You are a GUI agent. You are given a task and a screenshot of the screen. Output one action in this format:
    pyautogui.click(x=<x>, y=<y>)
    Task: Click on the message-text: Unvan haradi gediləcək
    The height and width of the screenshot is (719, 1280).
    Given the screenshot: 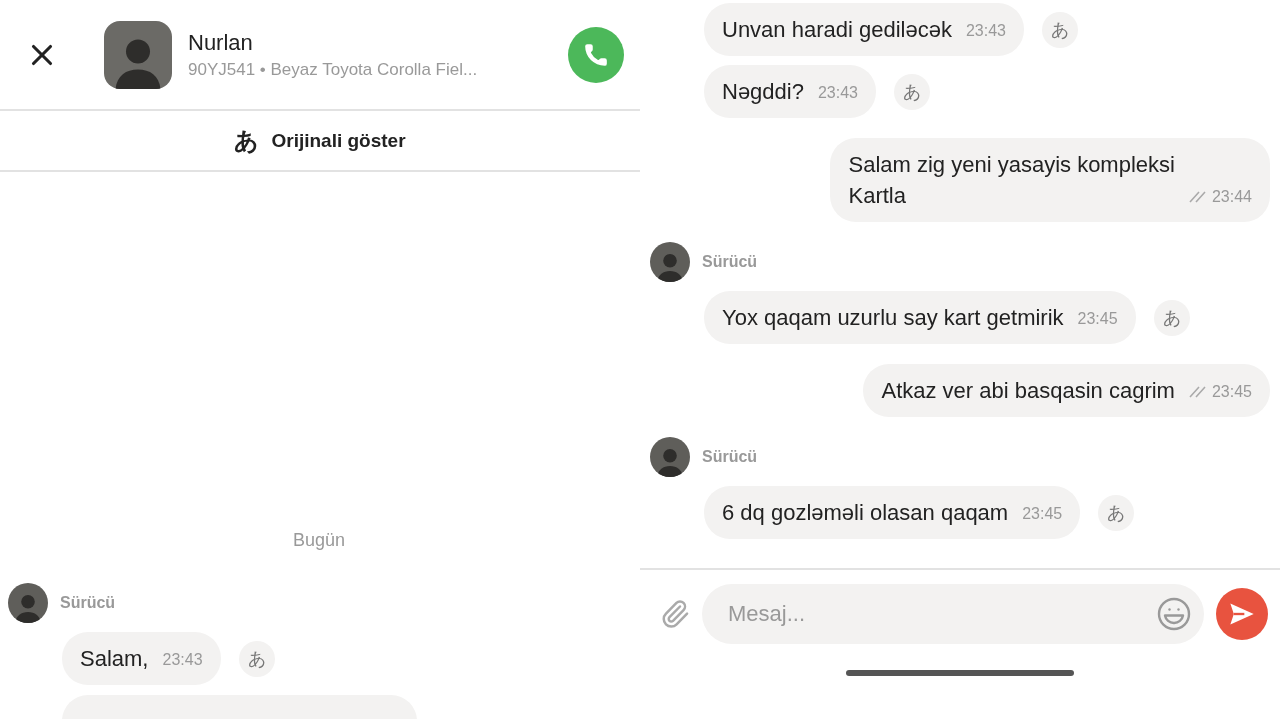 What is the action you would take?
    pyautogui.click(x=837, y=30)
    